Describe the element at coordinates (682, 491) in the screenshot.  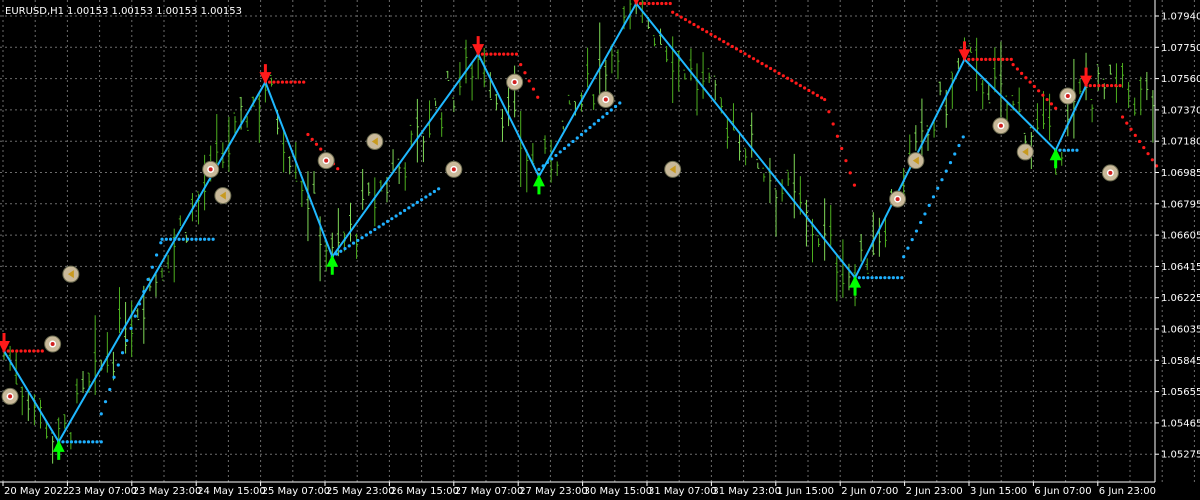
I see `x-tick-label: 31 May 07:00` at that location.